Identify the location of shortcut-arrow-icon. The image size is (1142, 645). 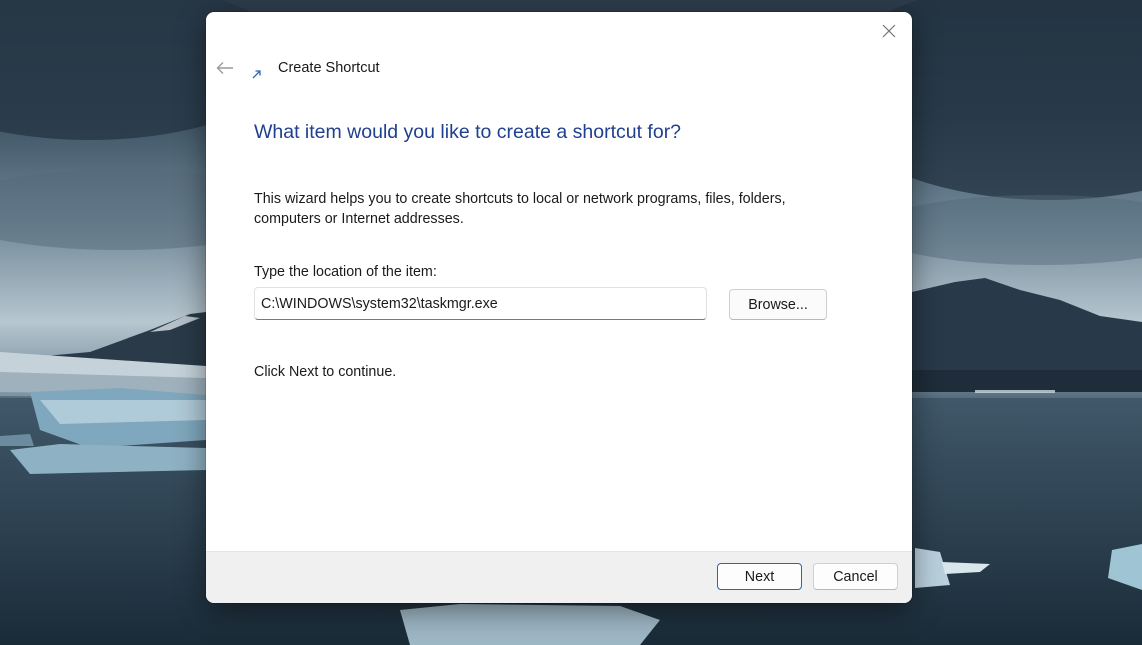
(256, 74).